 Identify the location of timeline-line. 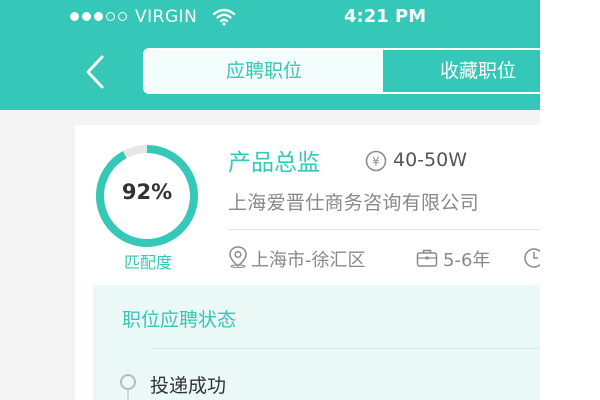
(128, 395).